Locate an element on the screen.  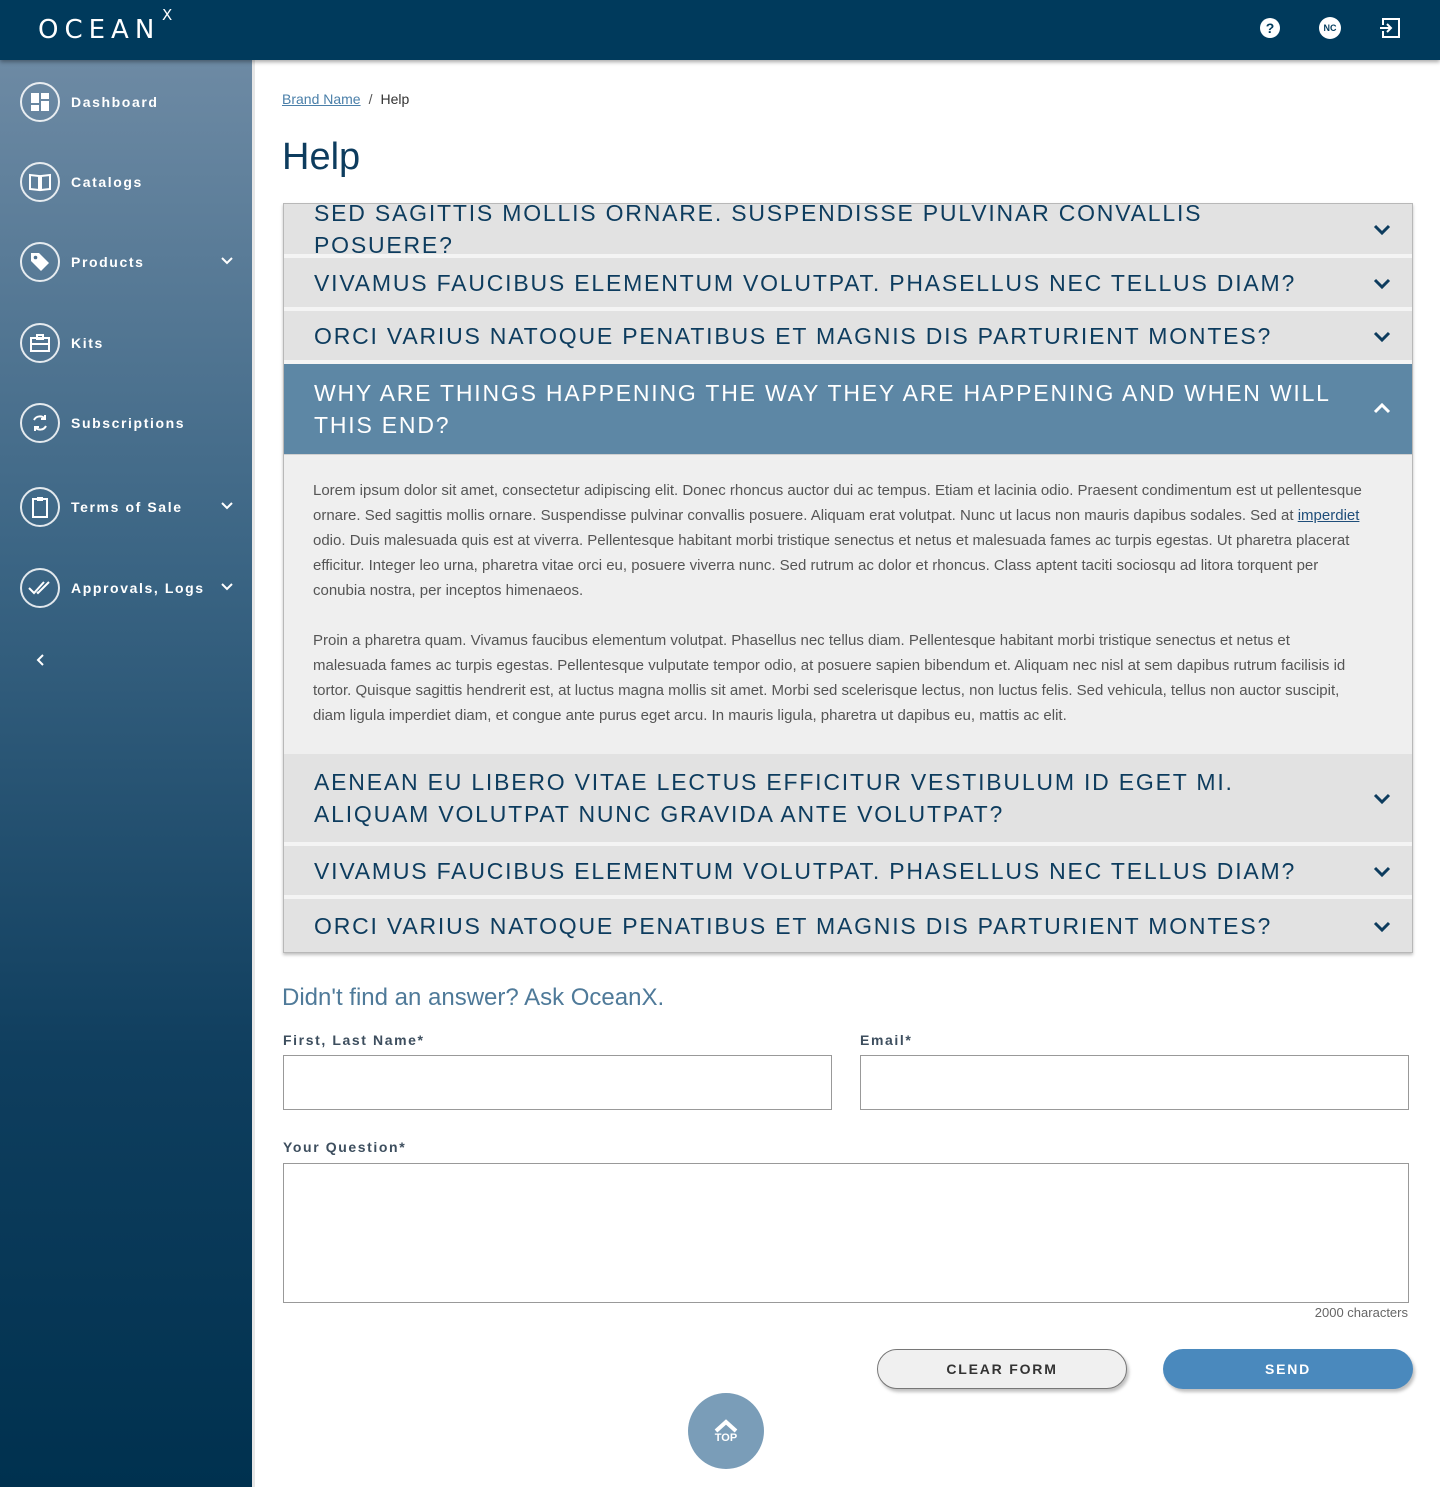
sidebar-item-products: Products is located at coordinates (130, 262).